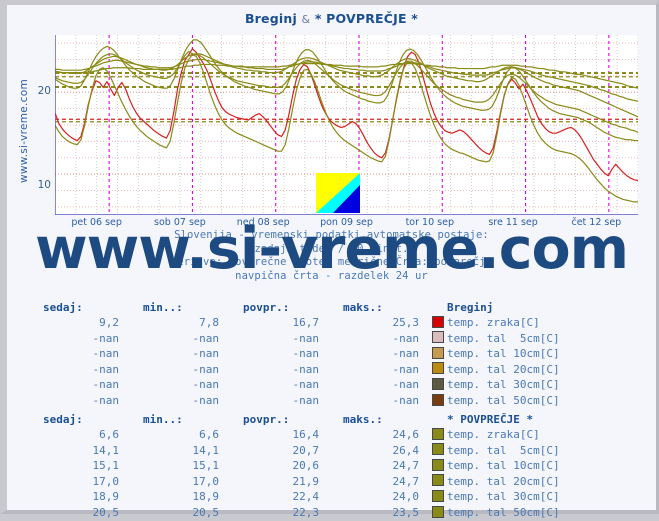 The image size is (659, 521). I want to click on caption-line-4: navpična črta - razdelek 24 ur, so click(331, 275).